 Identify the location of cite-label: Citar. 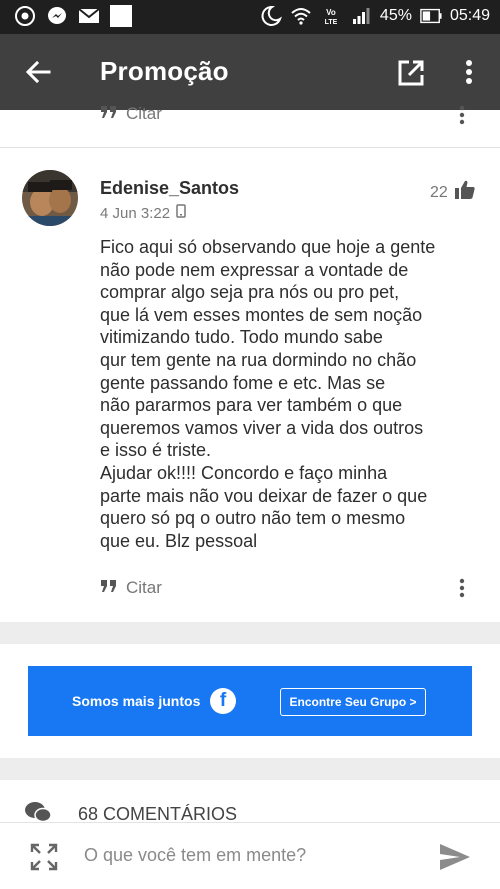
(144, 587).